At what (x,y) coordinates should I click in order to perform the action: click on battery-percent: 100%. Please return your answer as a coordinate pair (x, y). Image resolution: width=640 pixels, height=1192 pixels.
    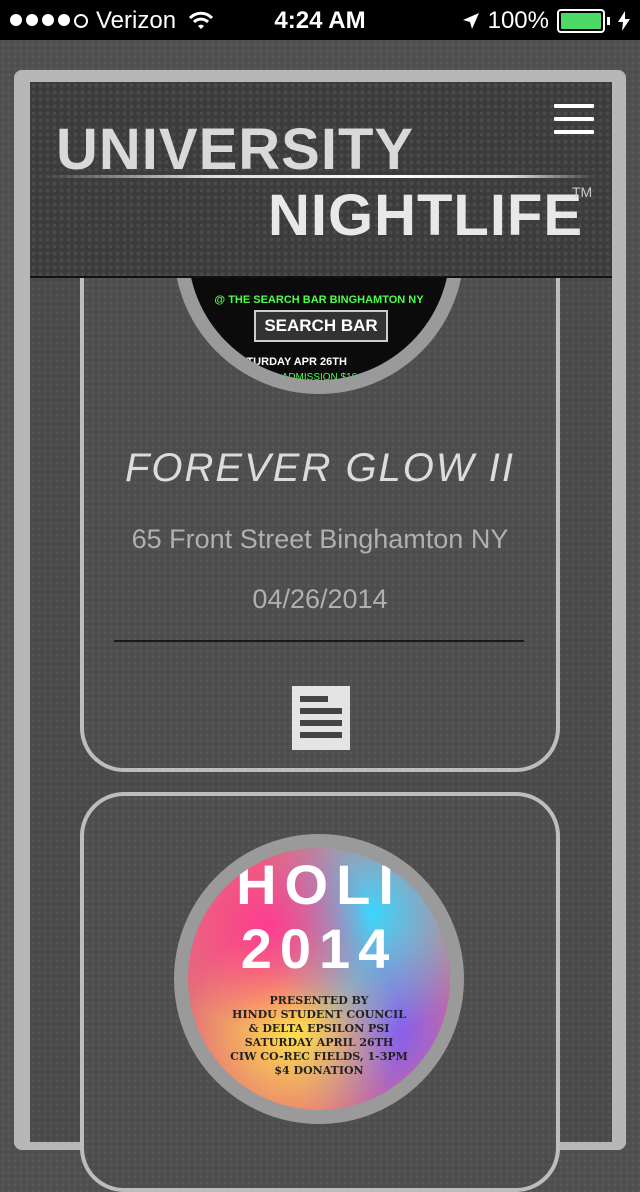
    Looking at the image, I should click on (518, 20).